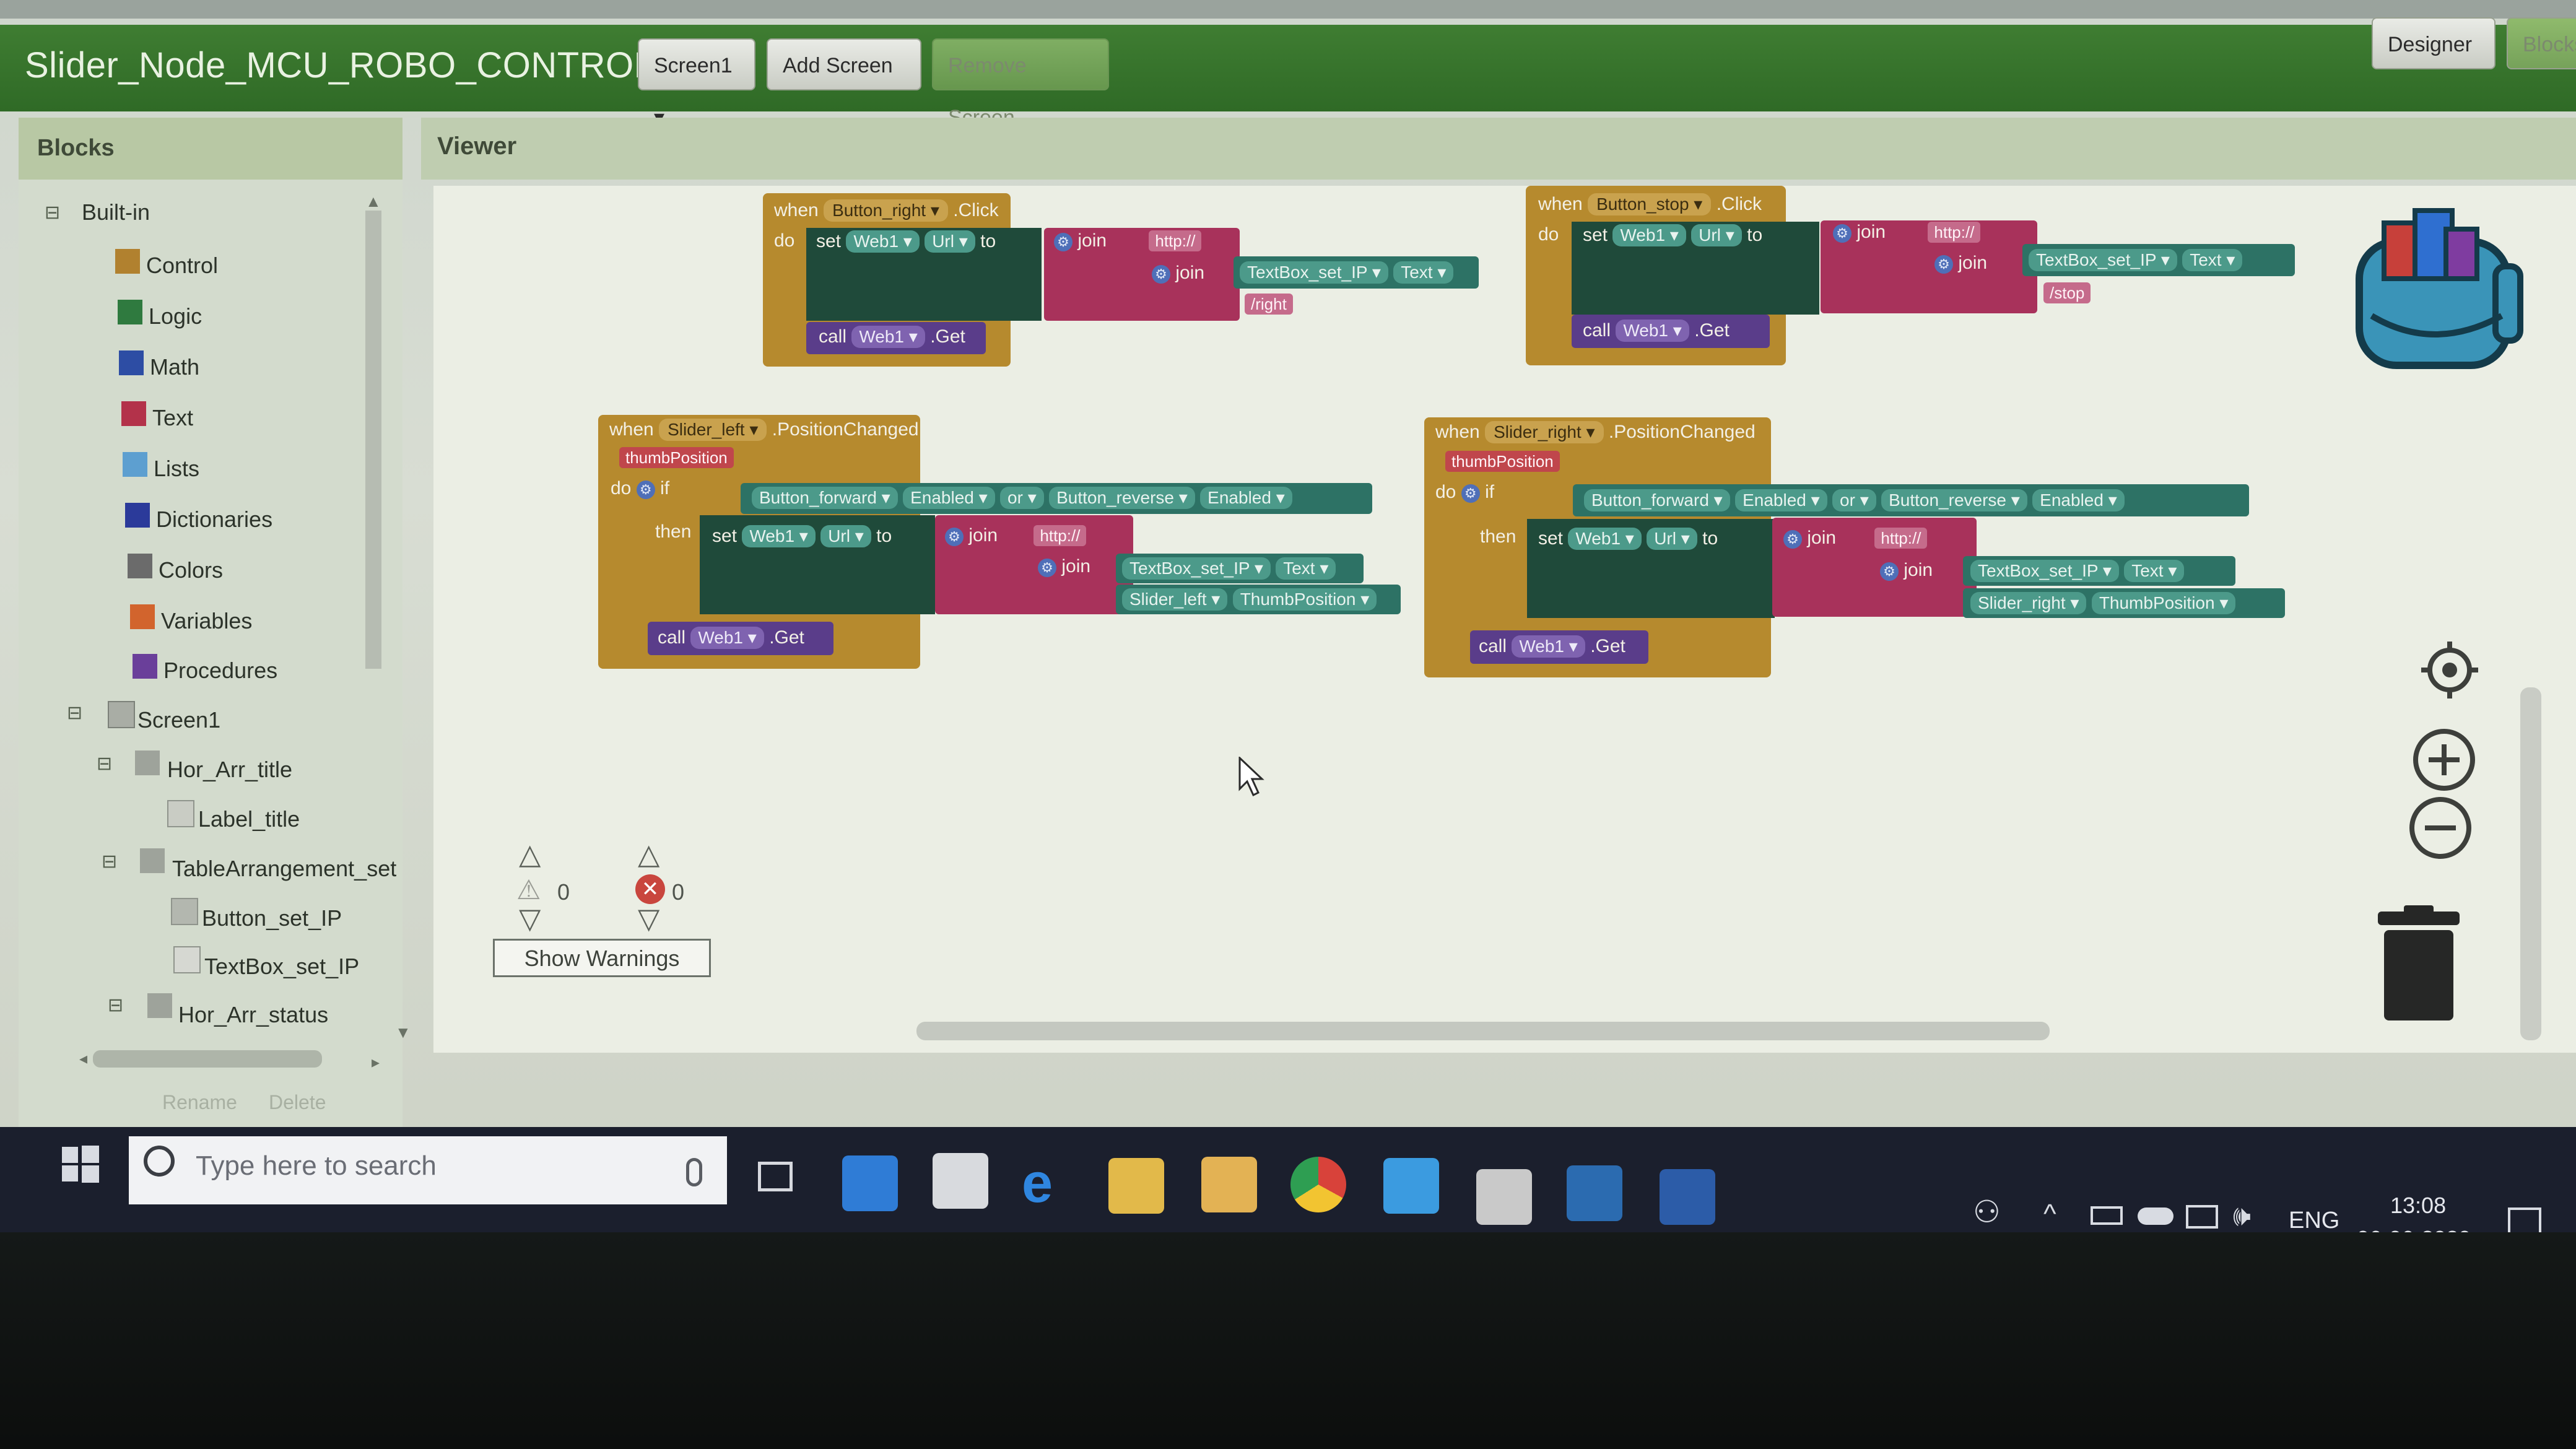 The height and width of the screenshot is (1449, 2576). I want to click on error-next-arrow-icon: ▽, so click(649, 918).